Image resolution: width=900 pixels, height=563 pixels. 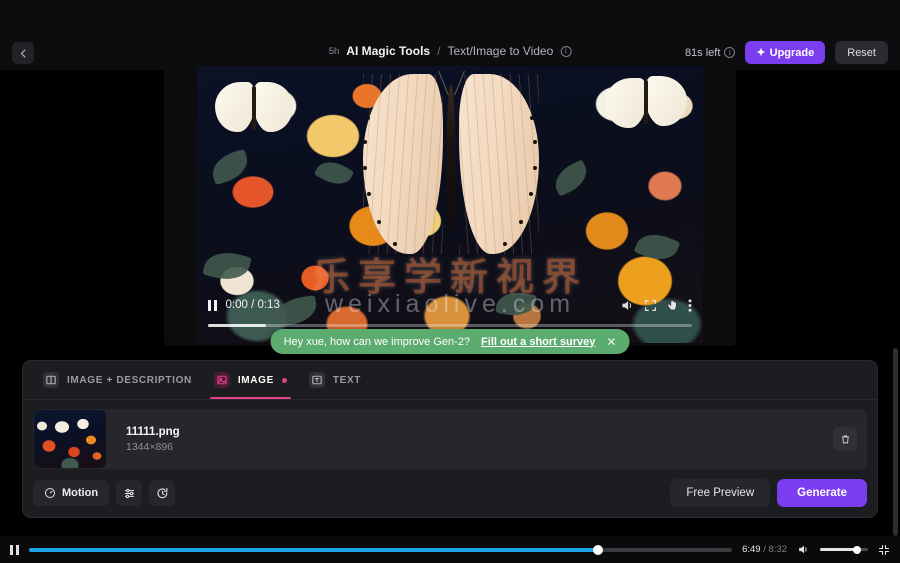 I want to click on timer-icon, so click(x=162, y=492).